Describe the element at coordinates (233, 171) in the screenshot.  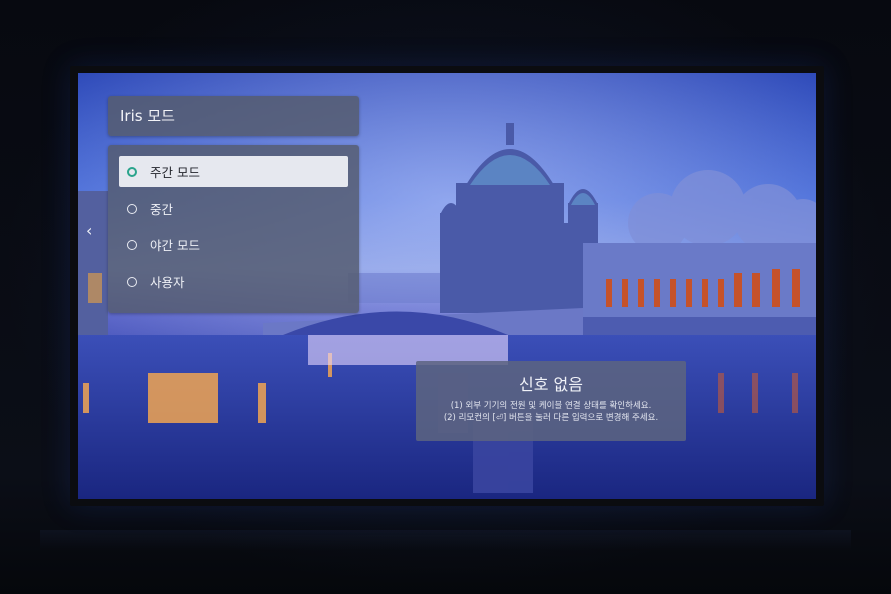
I see `option-day-mode: 주간 모드` at that location.